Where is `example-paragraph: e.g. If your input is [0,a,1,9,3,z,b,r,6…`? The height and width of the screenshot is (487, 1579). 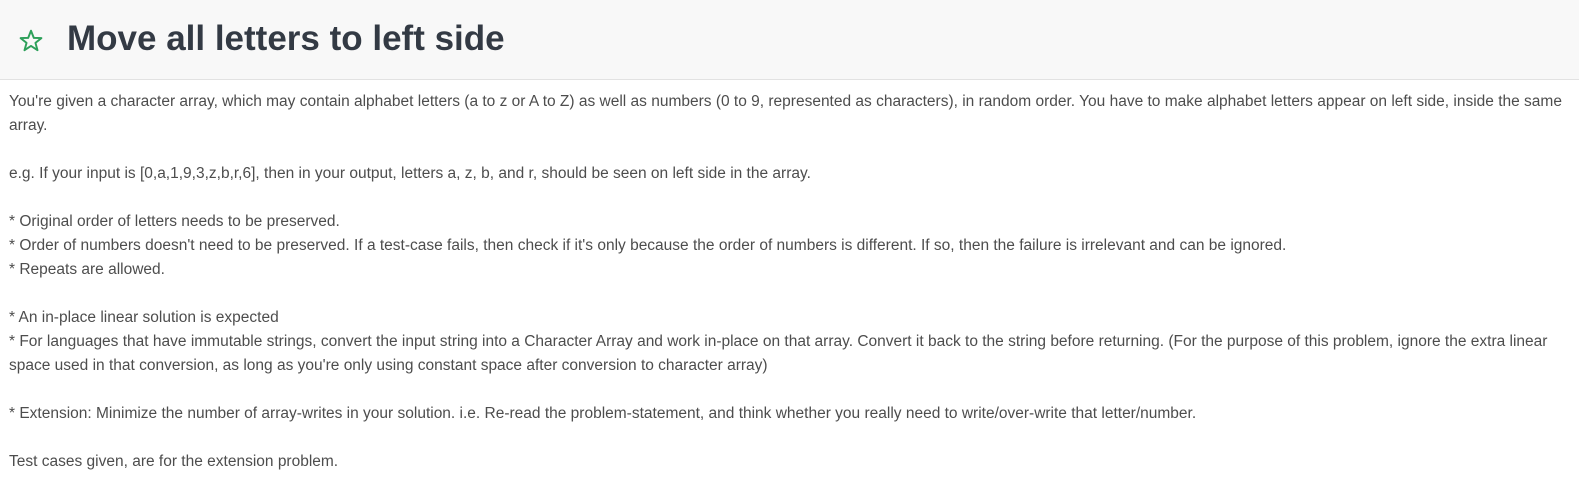 example-paragraph: e.g. If your input is [0,a,1,9,3,z,b,r,6… is located at coordinates (410, 173).